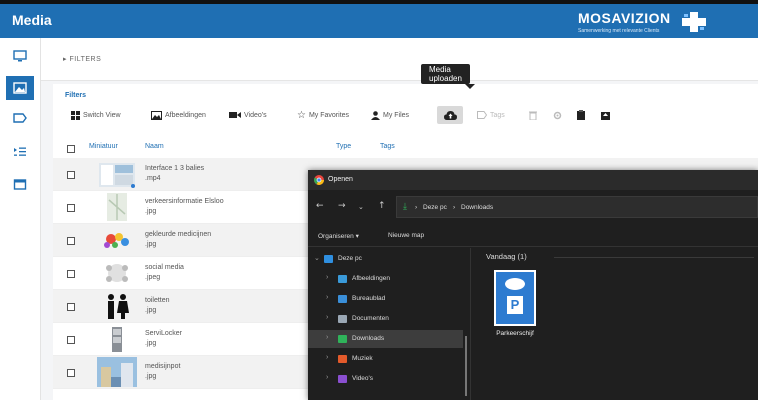 Image resolution: width=758 pixels, height=400 pixels. Describe the element at coordinates (103, 146) in the screenshot. I see `column-thumbnail: Miniatuur` at that location.